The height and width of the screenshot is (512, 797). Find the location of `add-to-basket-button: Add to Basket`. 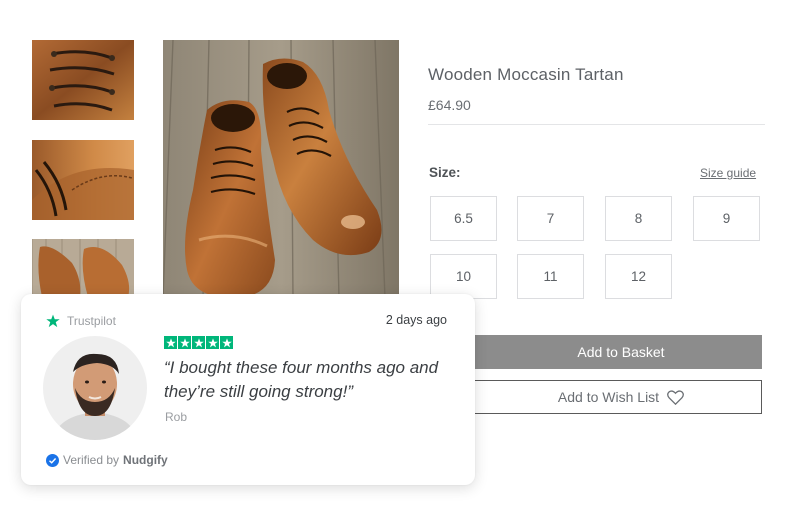

add-to-basket-button: Add to Basket is located at coordinates (596, 352).